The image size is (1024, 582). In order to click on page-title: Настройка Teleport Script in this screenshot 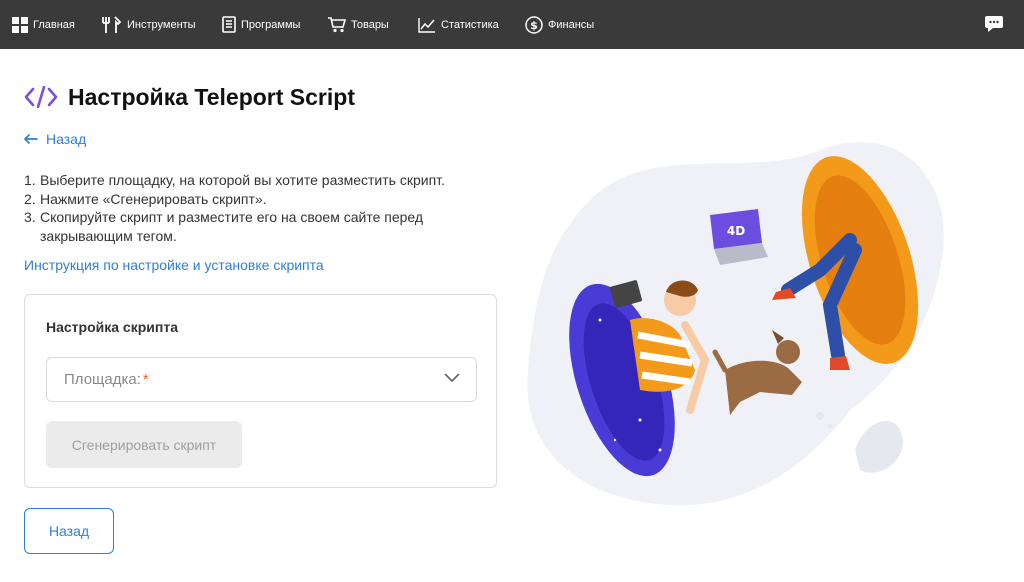, I will do `click(211, 97)`.